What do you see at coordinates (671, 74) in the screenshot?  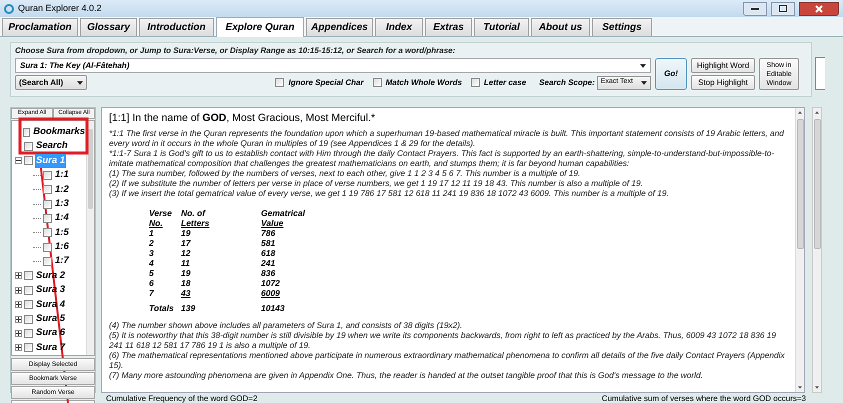 I see `go-button: Go!` at bounding box center [671, 74].